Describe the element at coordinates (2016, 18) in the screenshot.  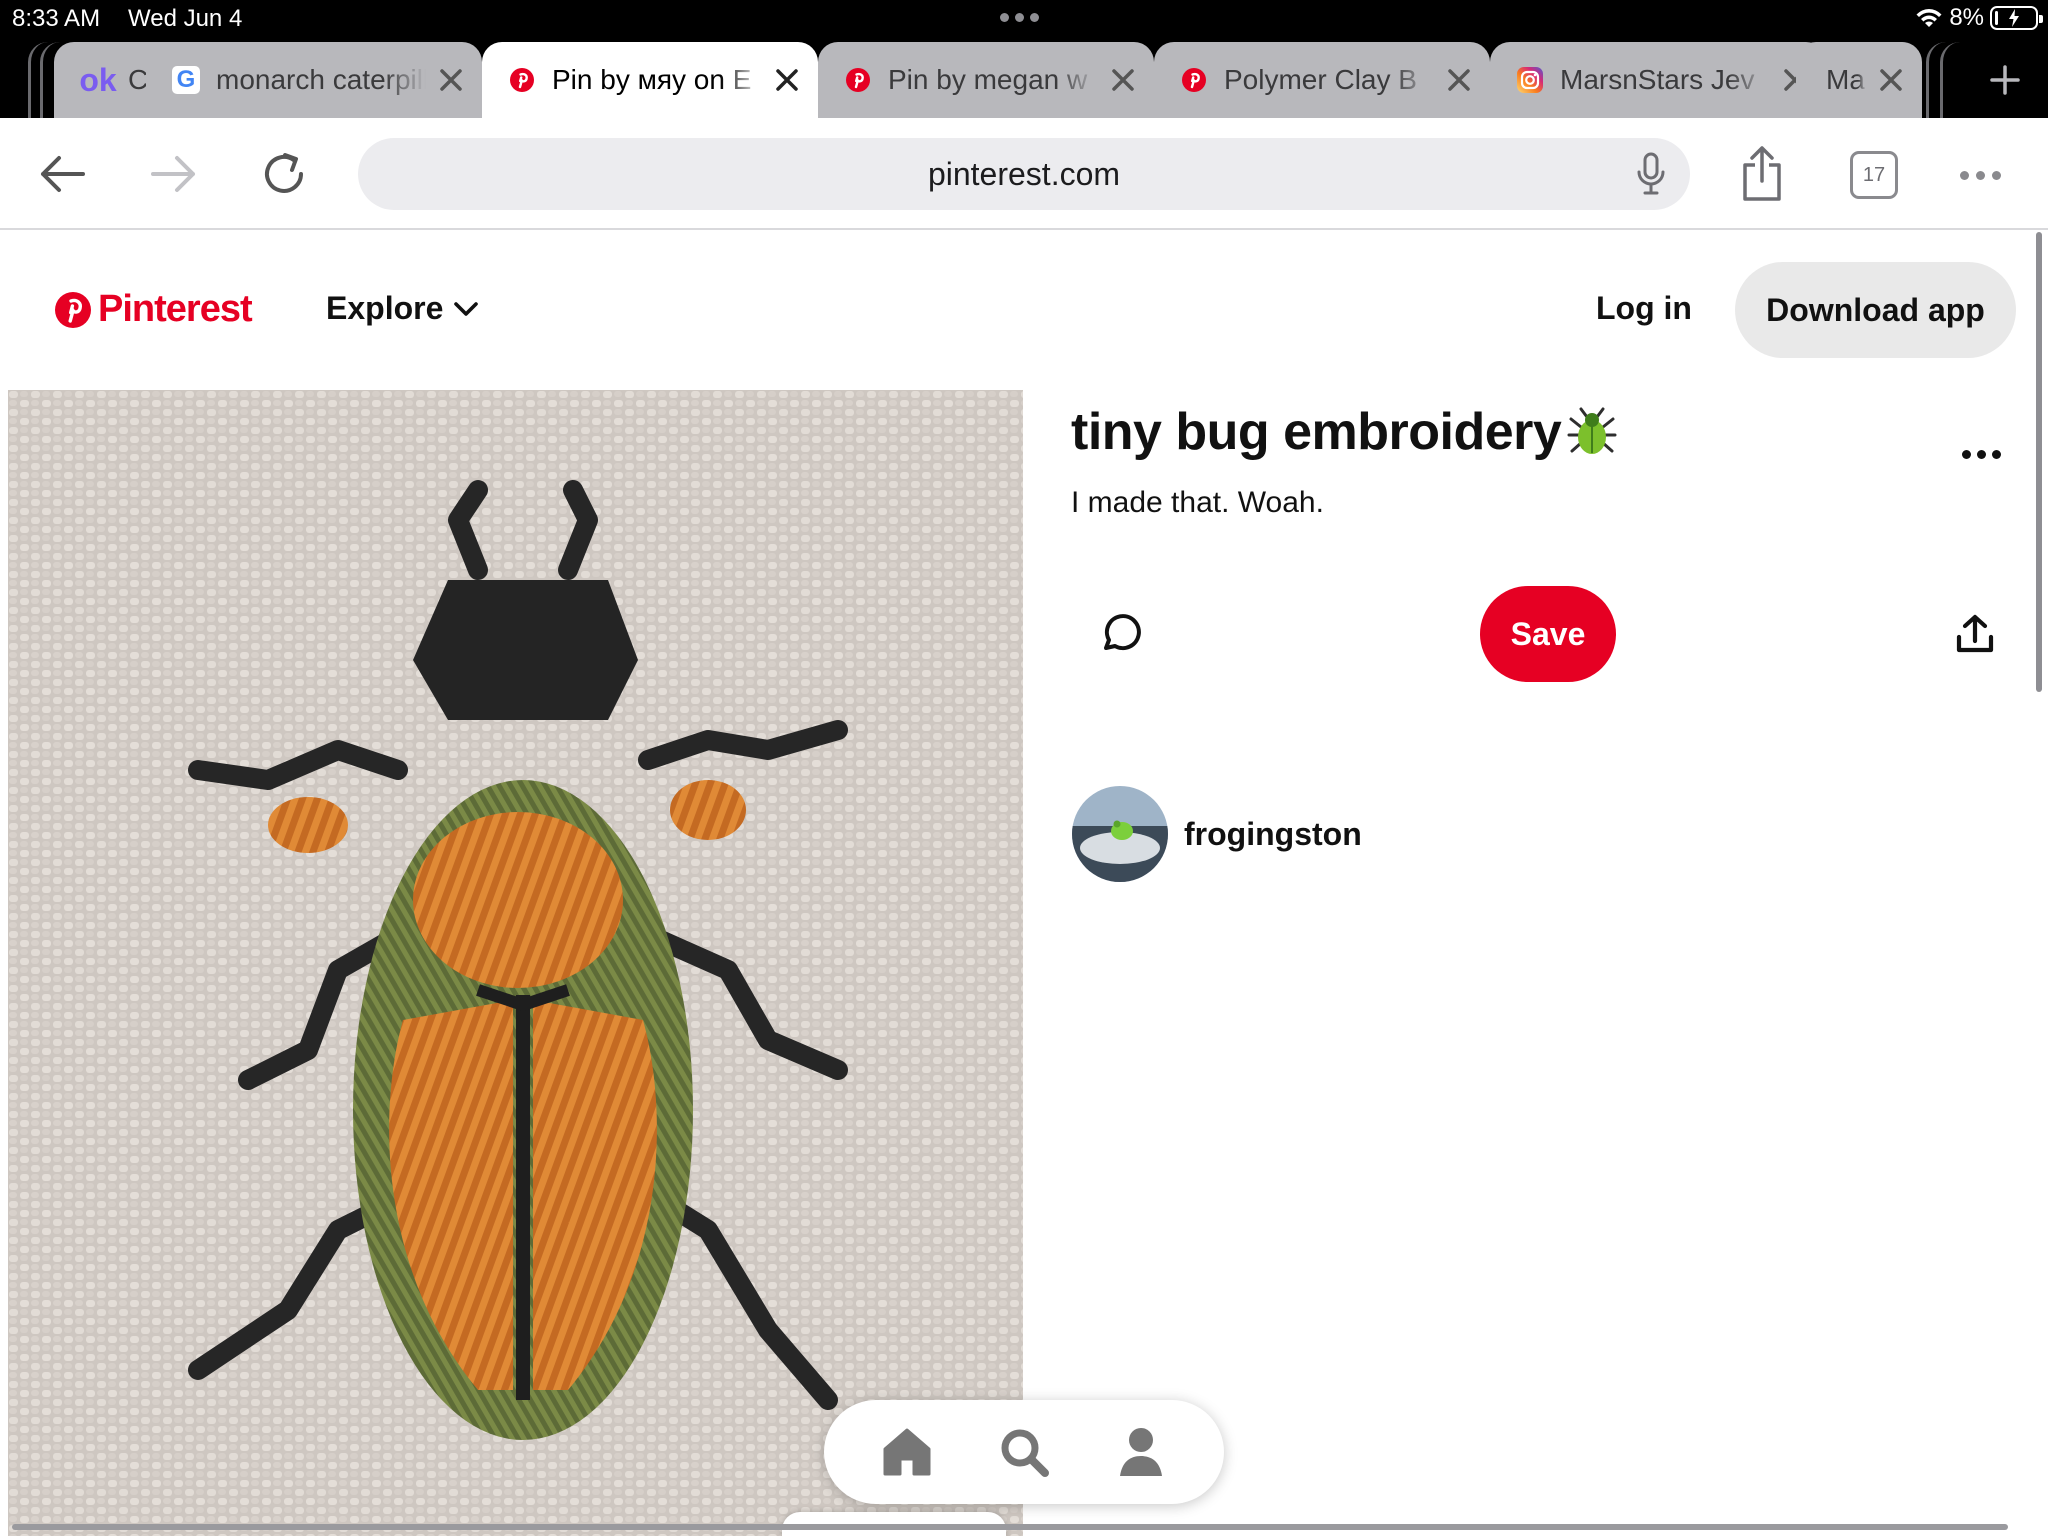
I see `battery-charging-icon` at that location.